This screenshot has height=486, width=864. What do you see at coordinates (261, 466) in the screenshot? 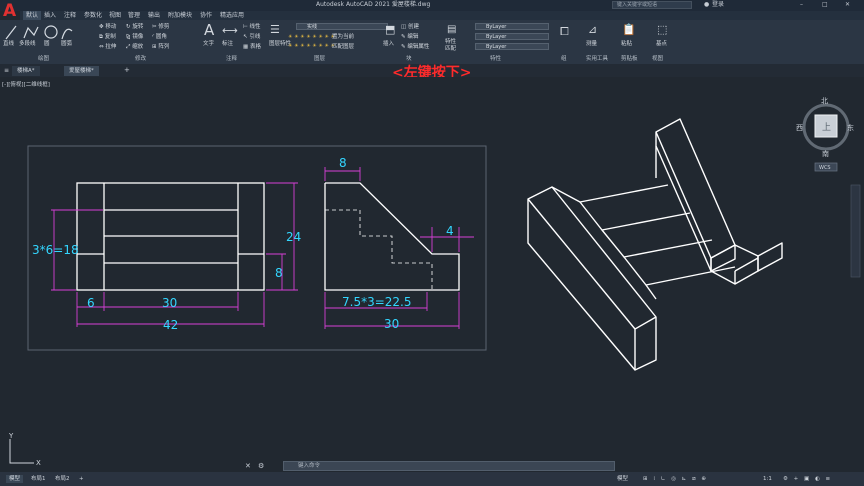
I see `command-settings-icon: ⚙` at bounding box center [261, 466].